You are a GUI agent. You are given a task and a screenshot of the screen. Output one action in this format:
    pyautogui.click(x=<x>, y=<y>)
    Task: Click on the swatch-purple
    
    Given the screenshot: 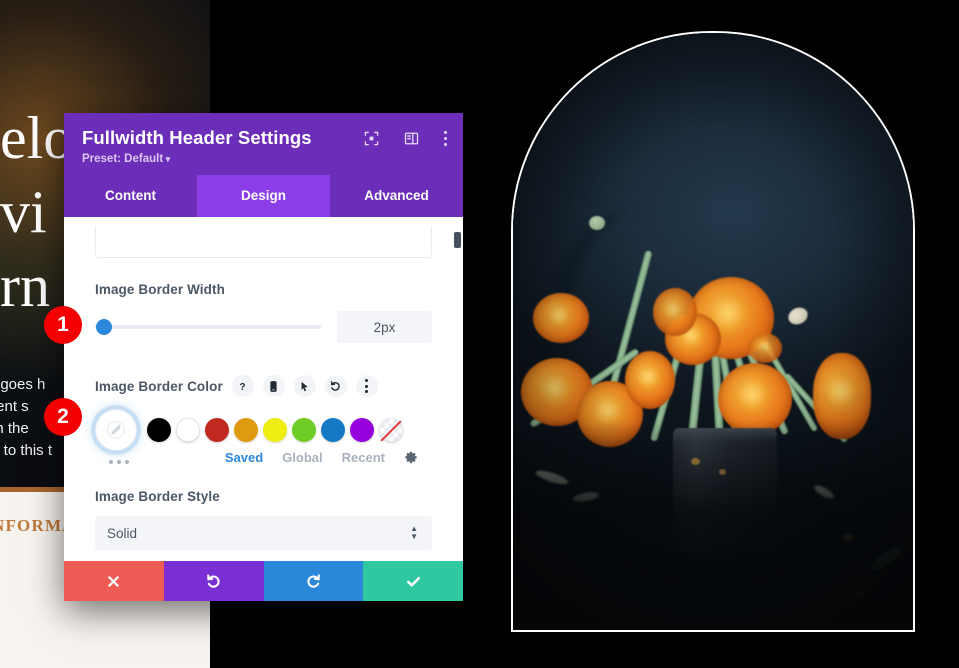 What is the action you would take?
    pyautogui.click(x=362, y=430)
    